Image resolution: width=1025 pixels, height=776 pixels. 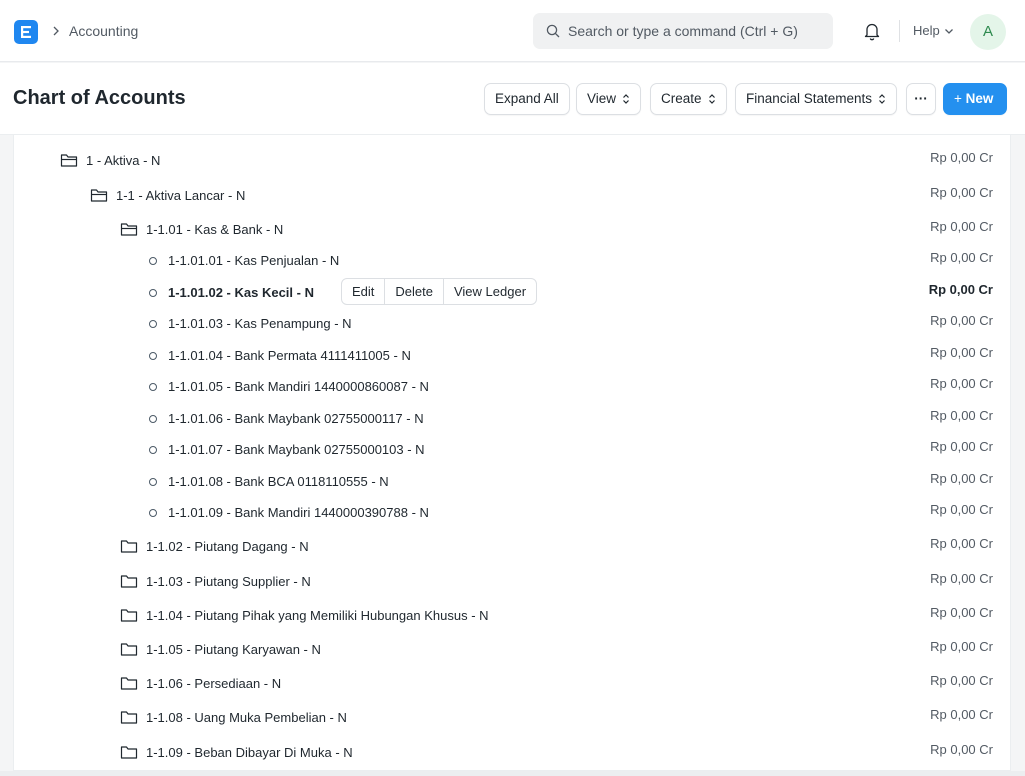 I want to click on tree-row: 1-1.06 - Persediaan - N Rp 0,00 Cr, so click(x=513, y=684).